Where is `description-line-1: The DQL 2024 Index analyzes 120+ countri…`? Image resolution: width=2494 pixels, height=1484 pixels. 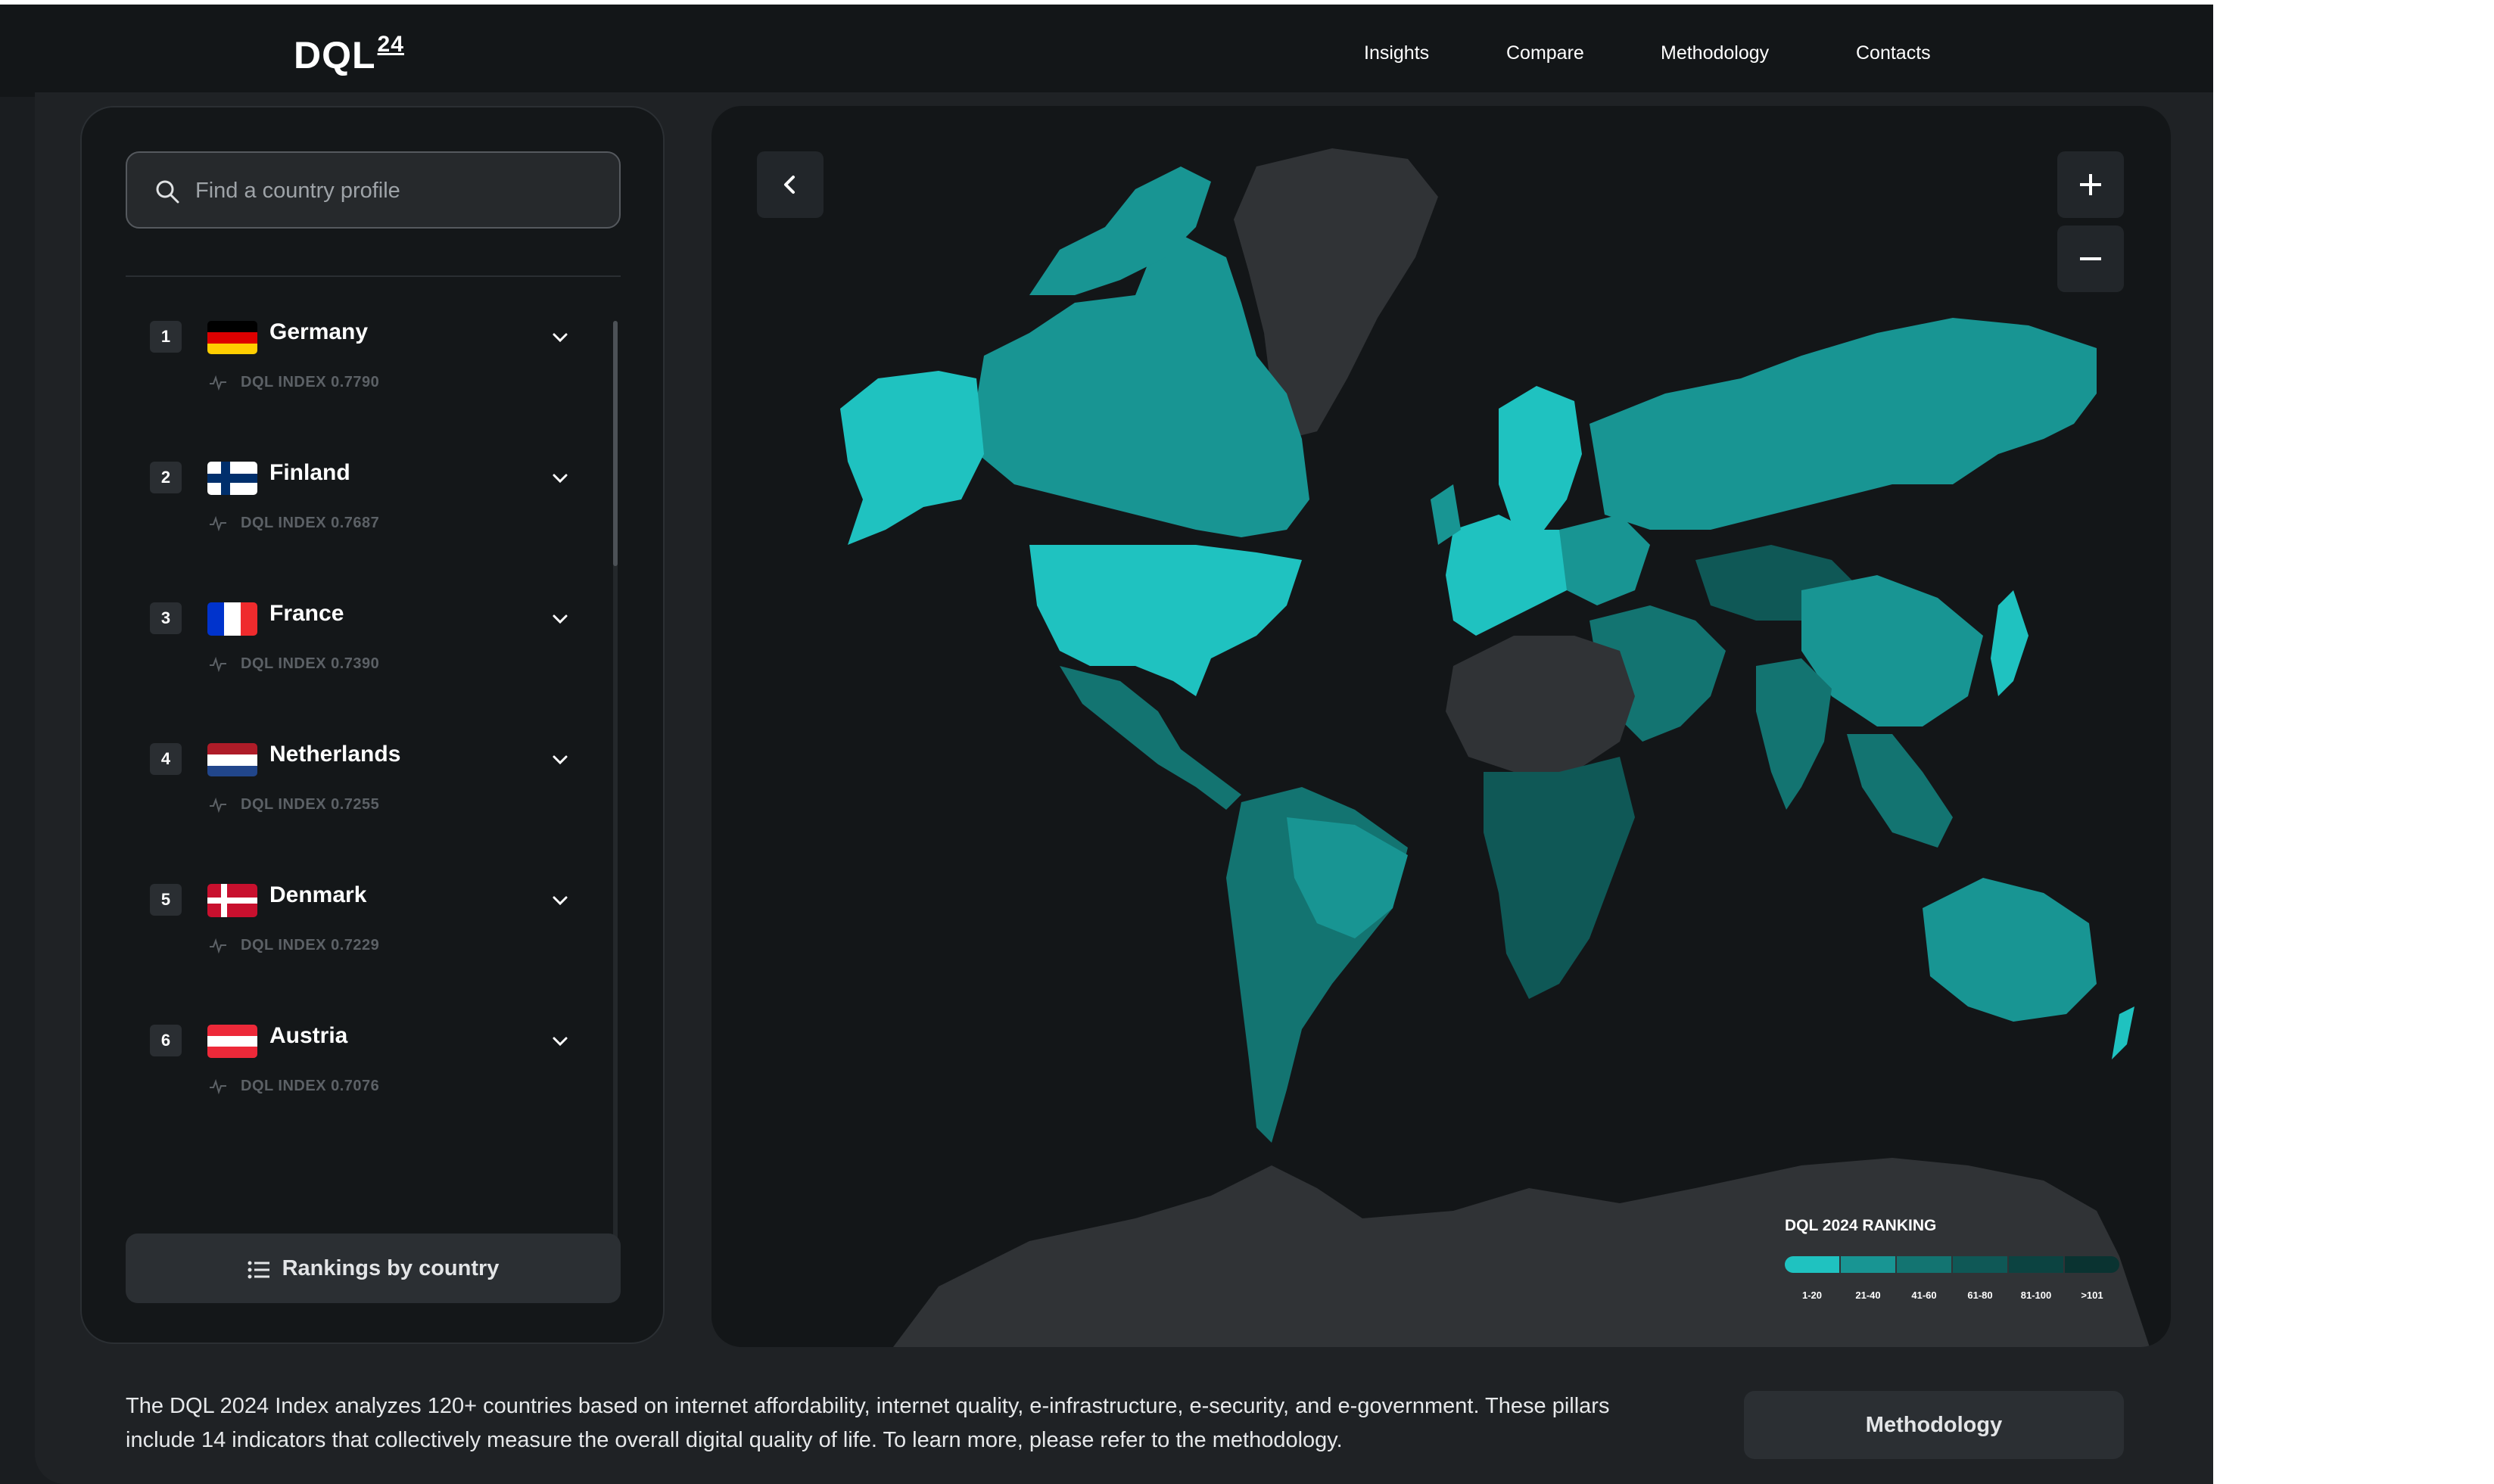
description-line-1: The DQL 2024 Index analyzes 120+ countri… is located at coordinates (868, 1406).